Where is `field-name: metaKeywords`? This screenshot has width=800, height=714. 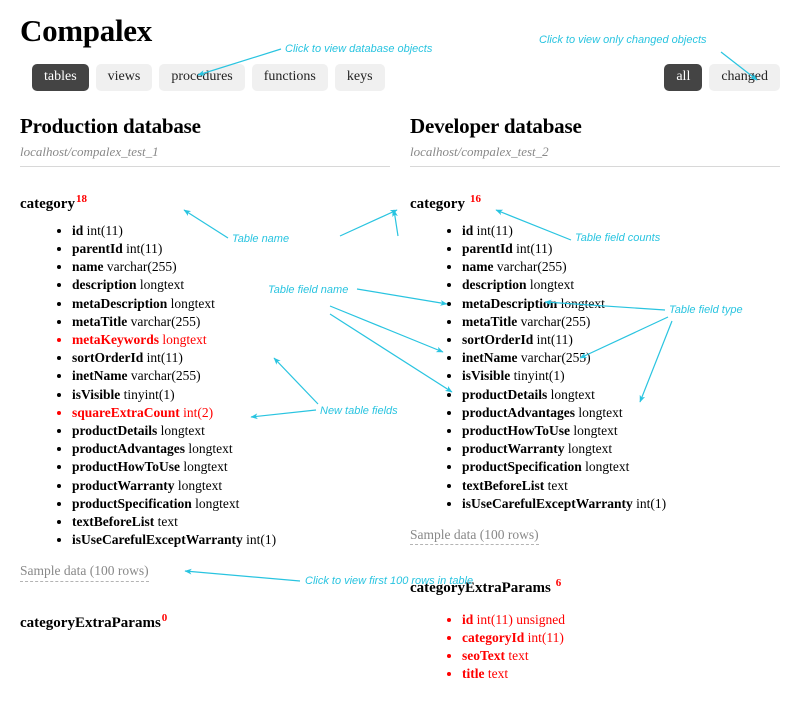 field-name: metaKeywords is located at coordinates (115, 339).